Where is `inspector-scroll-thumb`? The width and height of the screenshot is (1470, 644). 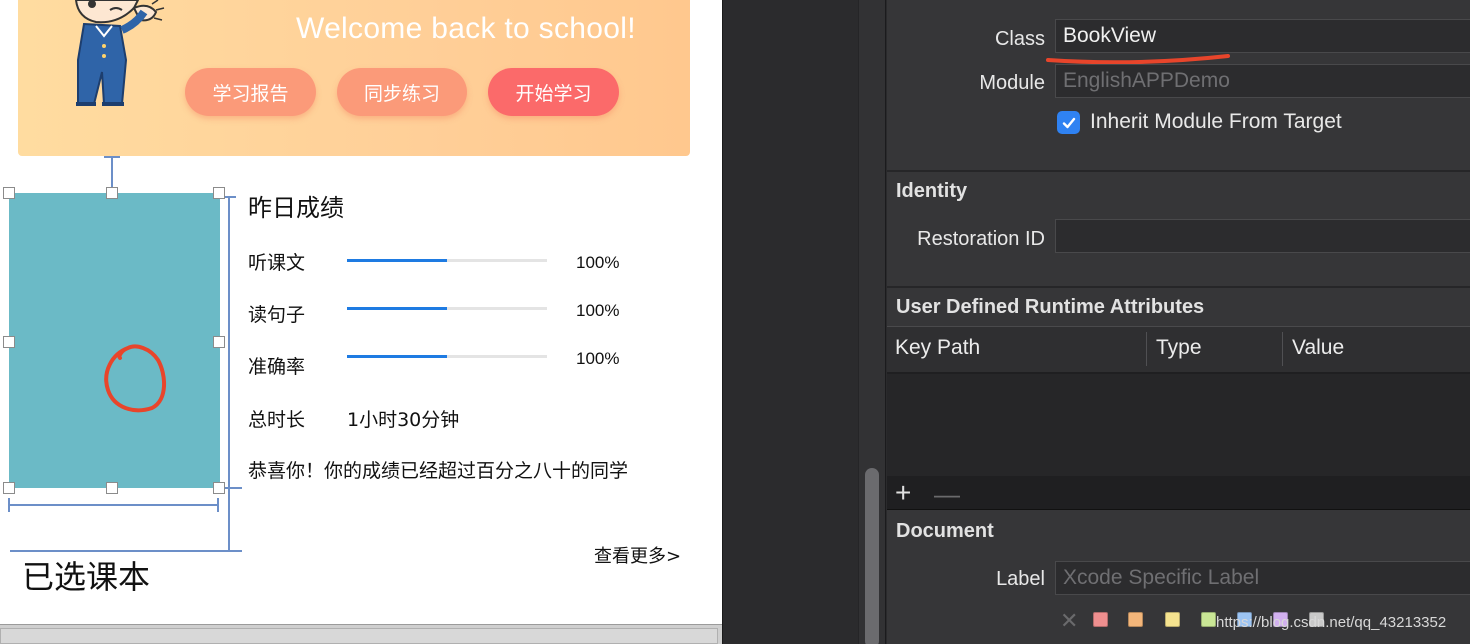
inspector-scroll-thumb is located at coordinates (872, 556).